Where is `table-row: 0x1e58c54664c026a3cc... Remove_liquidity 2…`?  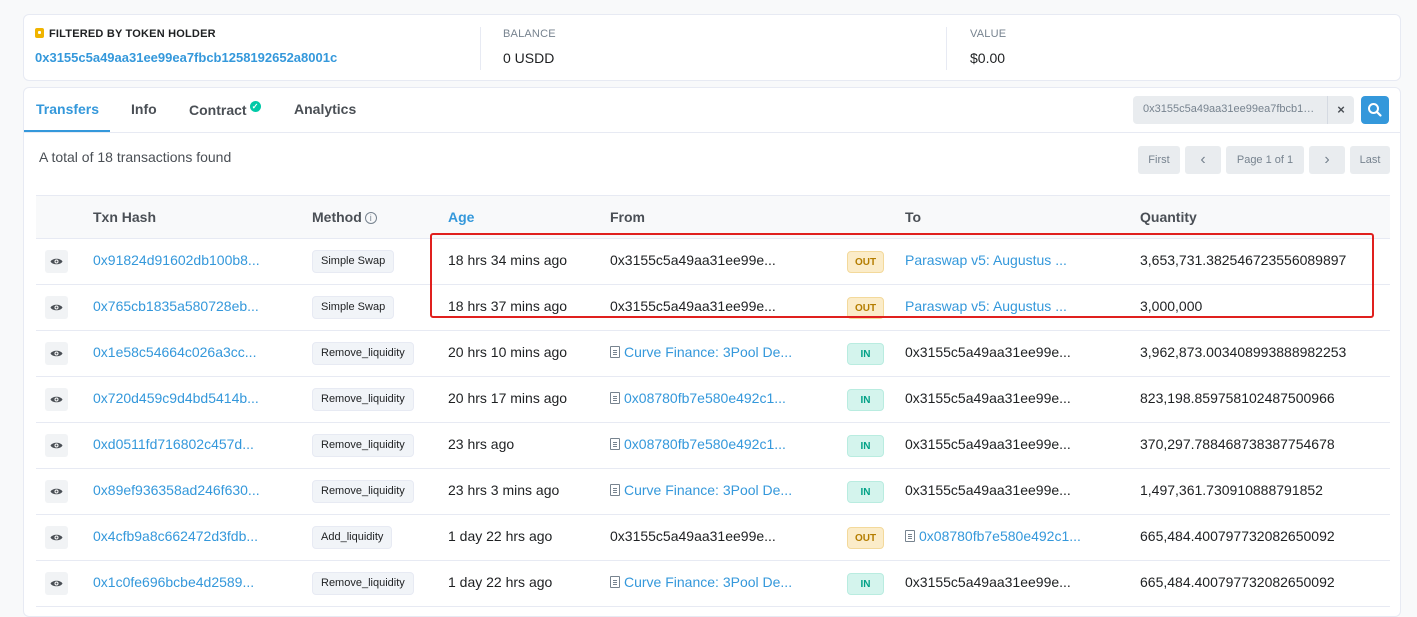 table-row: 0x1e58c54664c026a3cc... Remove_liquidity 2… is located at coordinates (713, 354).